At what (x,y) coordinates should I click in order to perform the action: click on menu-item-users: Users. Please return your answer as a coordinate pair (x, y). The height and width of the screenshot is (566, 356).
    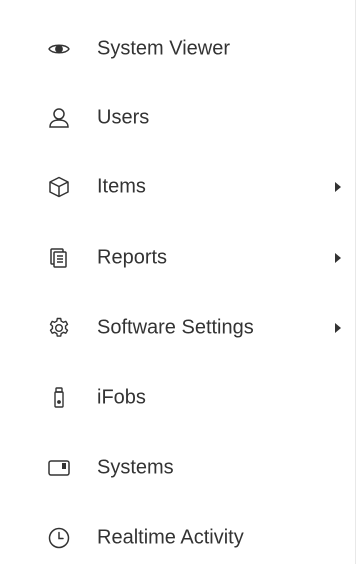
    Looking at the image, I should click on (177, 118).